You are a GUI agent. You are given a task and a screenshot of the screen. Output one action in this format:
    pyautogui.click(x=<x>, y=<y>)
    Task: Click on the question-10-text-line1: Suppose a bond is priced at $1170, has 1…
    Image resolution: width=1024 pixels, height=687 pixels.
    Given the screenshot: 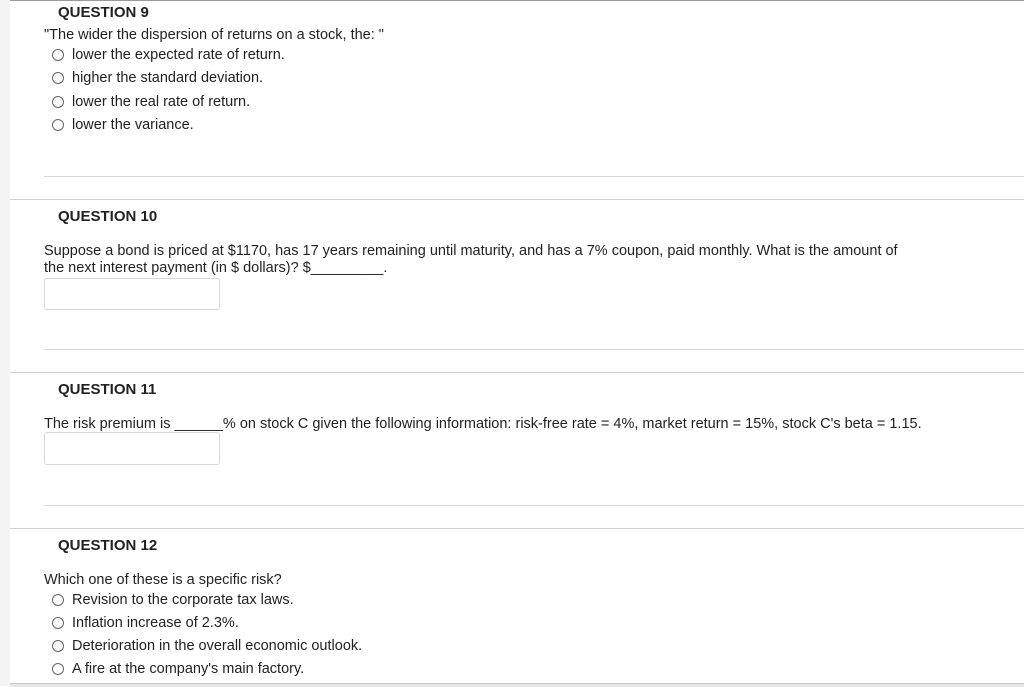 What is the action you would take?
    pyautogui.click(x=471, y=251)
    